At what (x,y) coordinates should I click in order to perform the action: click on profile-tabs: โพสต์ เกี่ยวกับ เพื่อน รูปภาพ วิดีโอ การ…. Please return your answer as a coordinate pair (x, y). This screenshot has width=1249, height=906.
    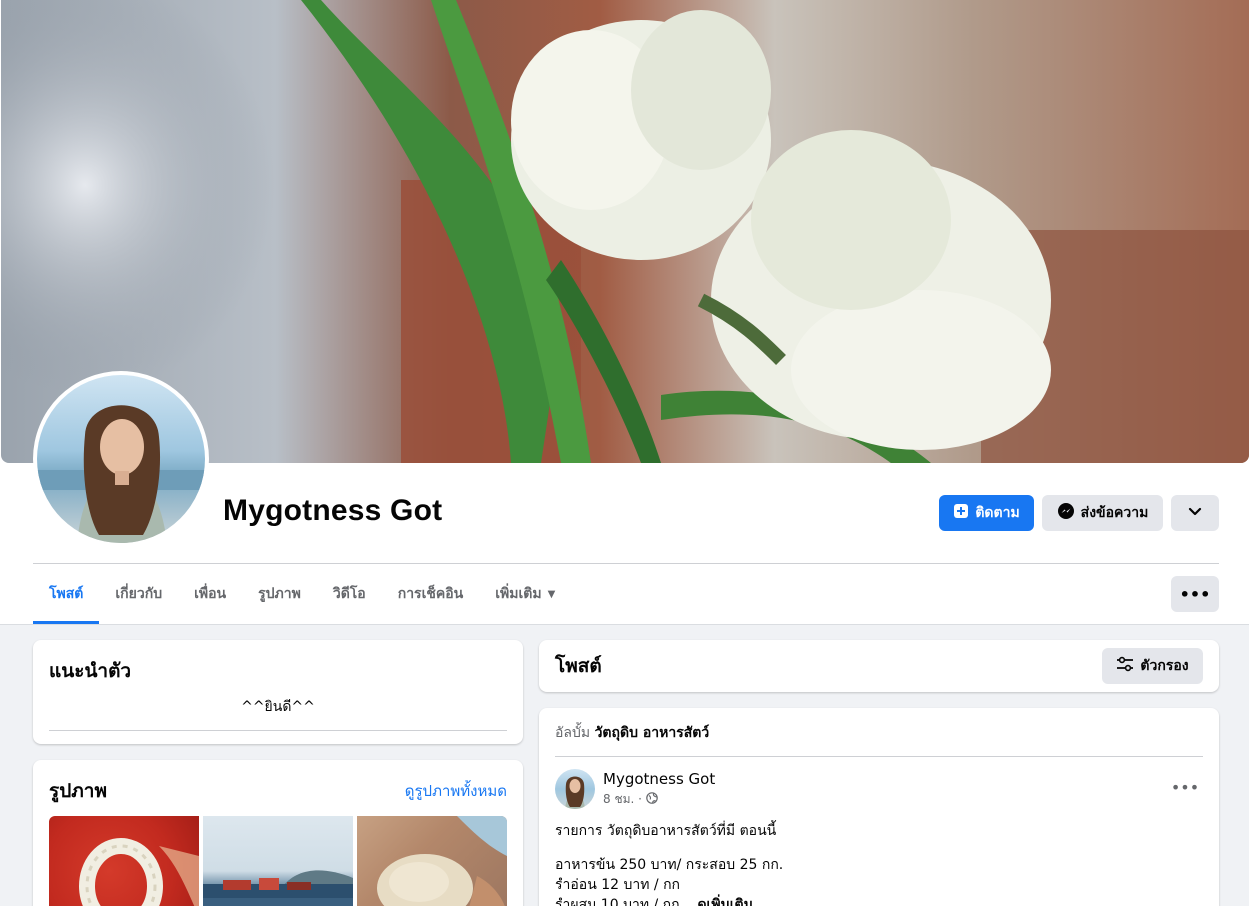
    Looking at the image, I should click on (302, 594).